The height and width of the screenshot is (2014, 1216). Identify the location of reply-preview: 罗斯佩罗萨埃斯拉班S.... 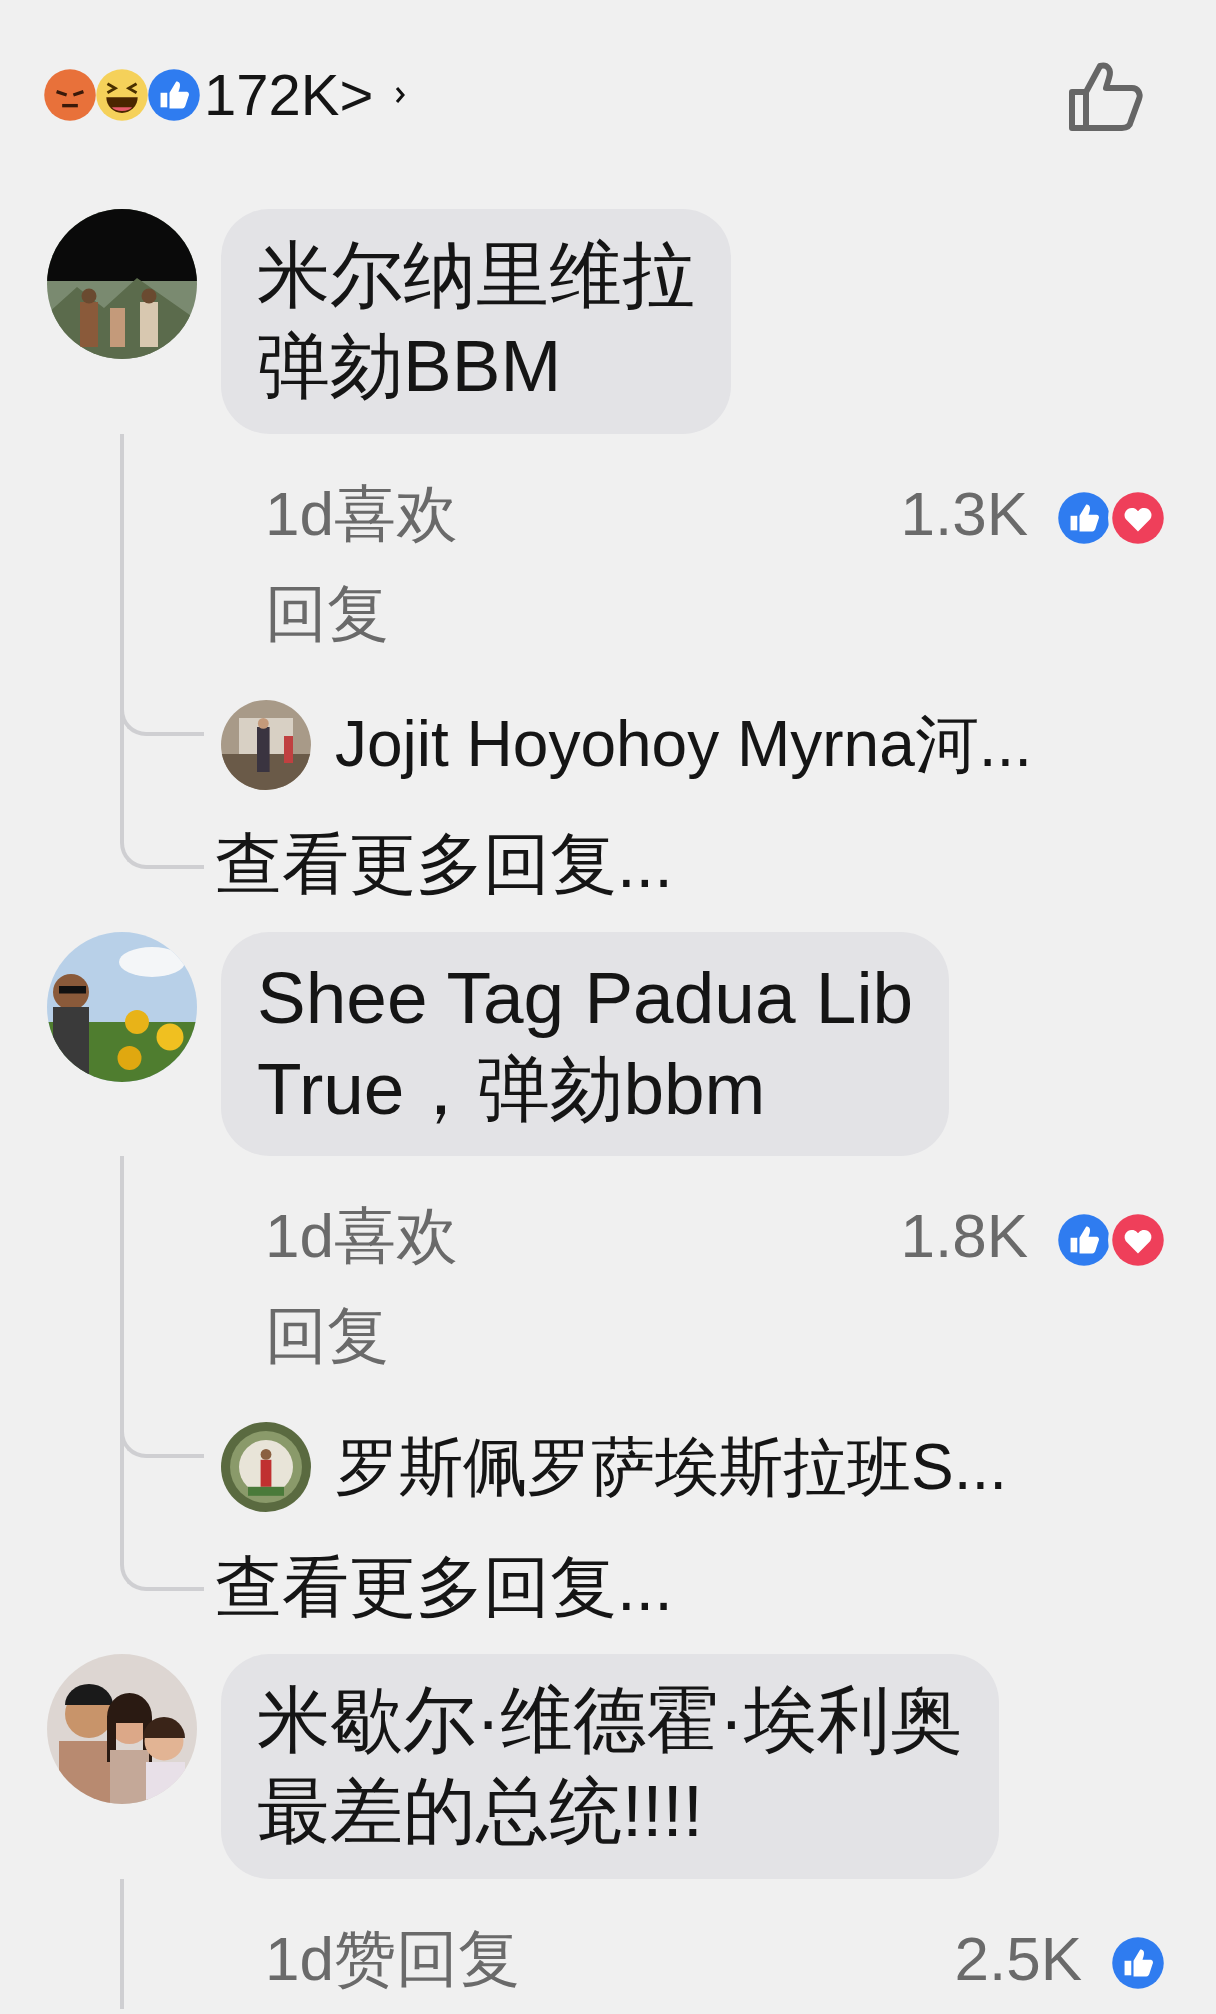
(671, 1467).